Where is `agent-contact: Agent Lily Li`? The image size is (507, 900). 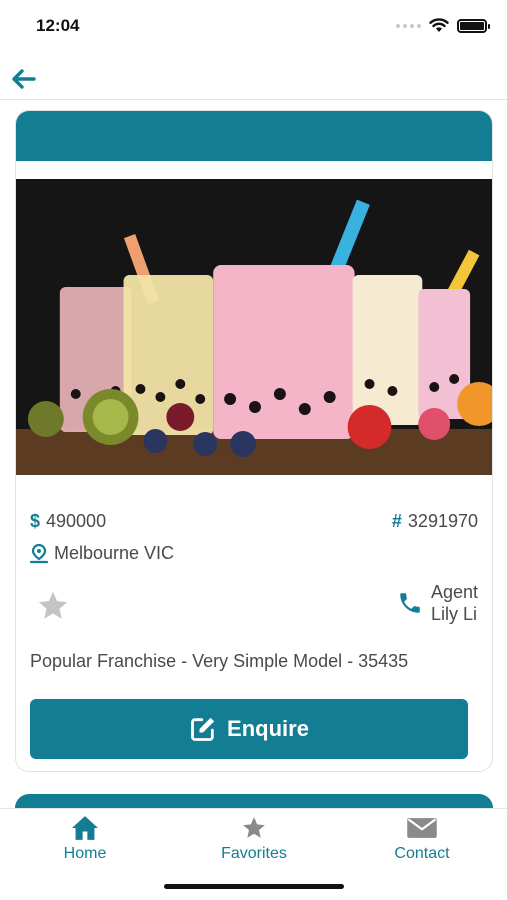 agent-contact: Agent Lily Li is located at coordinates (437, 603).